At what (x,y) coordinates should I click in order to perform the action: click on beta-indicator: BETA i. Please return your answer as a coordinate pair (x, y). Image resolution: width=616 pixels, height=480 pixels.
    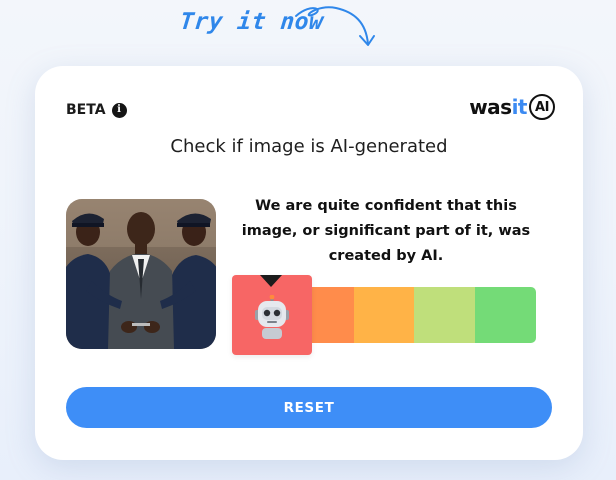
    Looking at the image, I should click on (96, 110).